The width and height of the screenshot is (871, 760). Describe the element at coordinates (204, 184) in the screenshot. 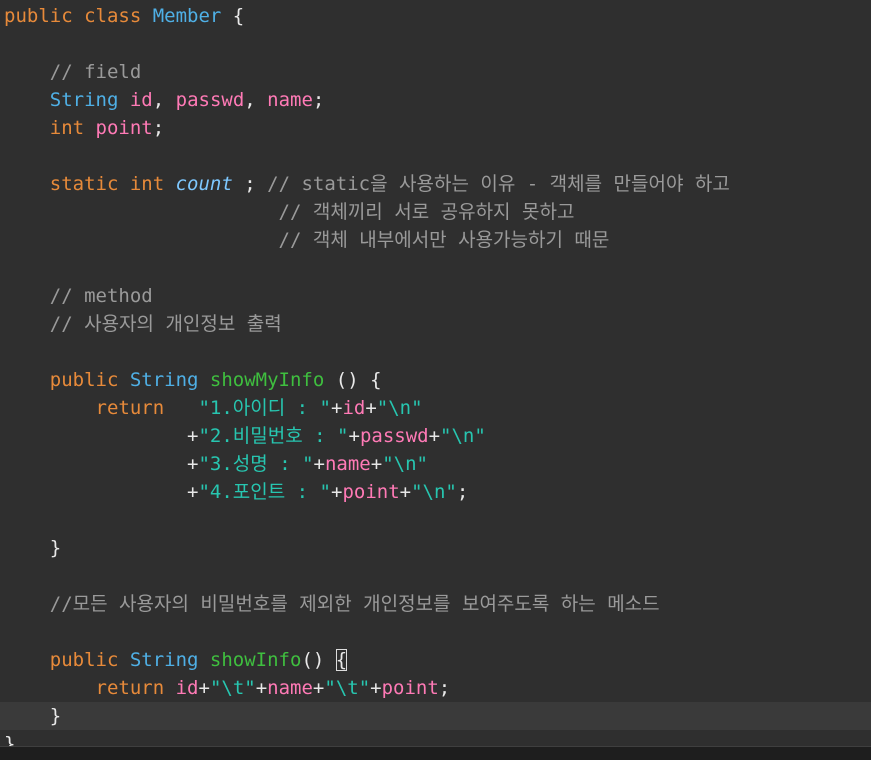

I see `static-field-token: count` at that location.